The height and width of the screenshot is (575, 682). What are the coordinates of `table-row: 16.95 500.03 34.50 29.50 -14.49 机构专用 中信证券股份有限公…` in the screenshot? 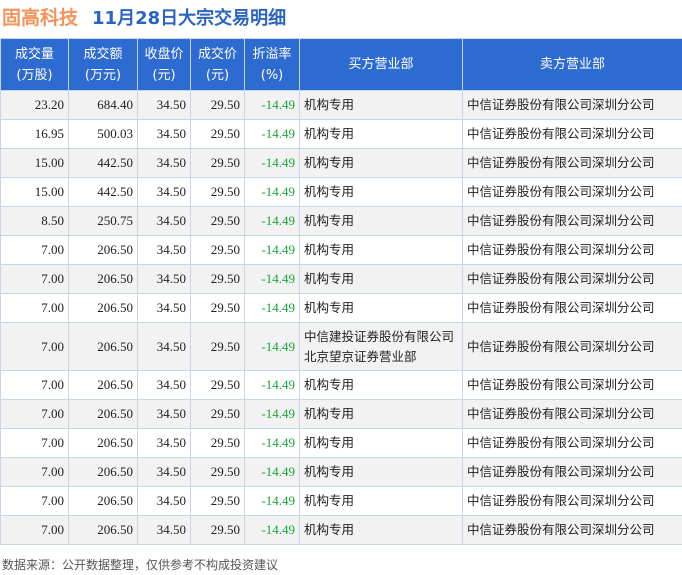 It's located at (341, 134).